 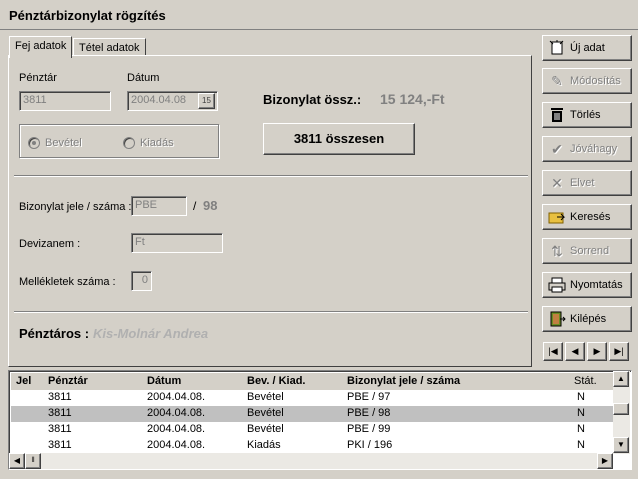 What do you see at coordinates (587, 81) in the screenshot?
I see `modositas-button: ✎ Módosítás` at bounding box center [587, 81].